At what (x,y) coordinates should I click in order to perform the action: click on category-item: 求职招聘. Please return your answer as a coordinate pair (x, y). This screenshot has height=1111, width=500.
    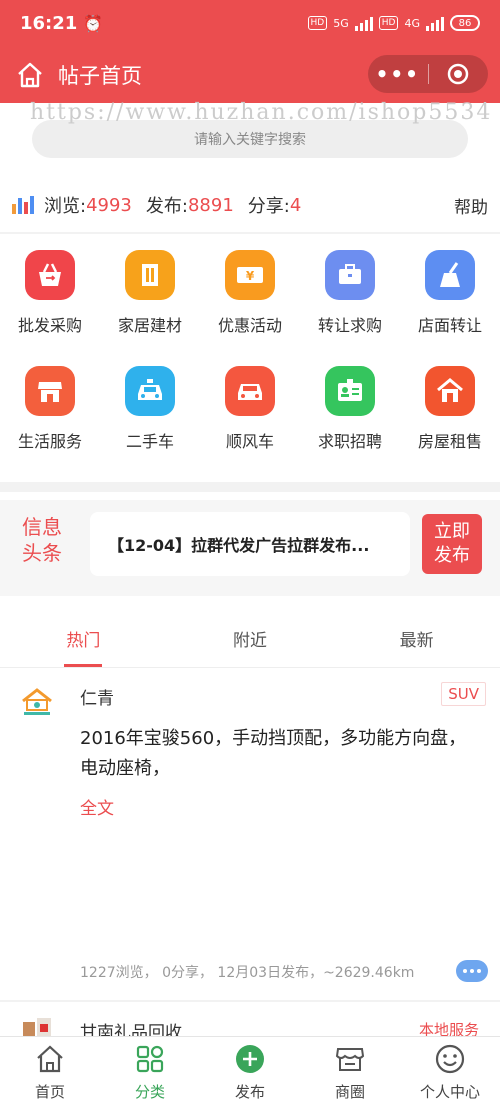
    Looking at the image, I should click on (350, 424).